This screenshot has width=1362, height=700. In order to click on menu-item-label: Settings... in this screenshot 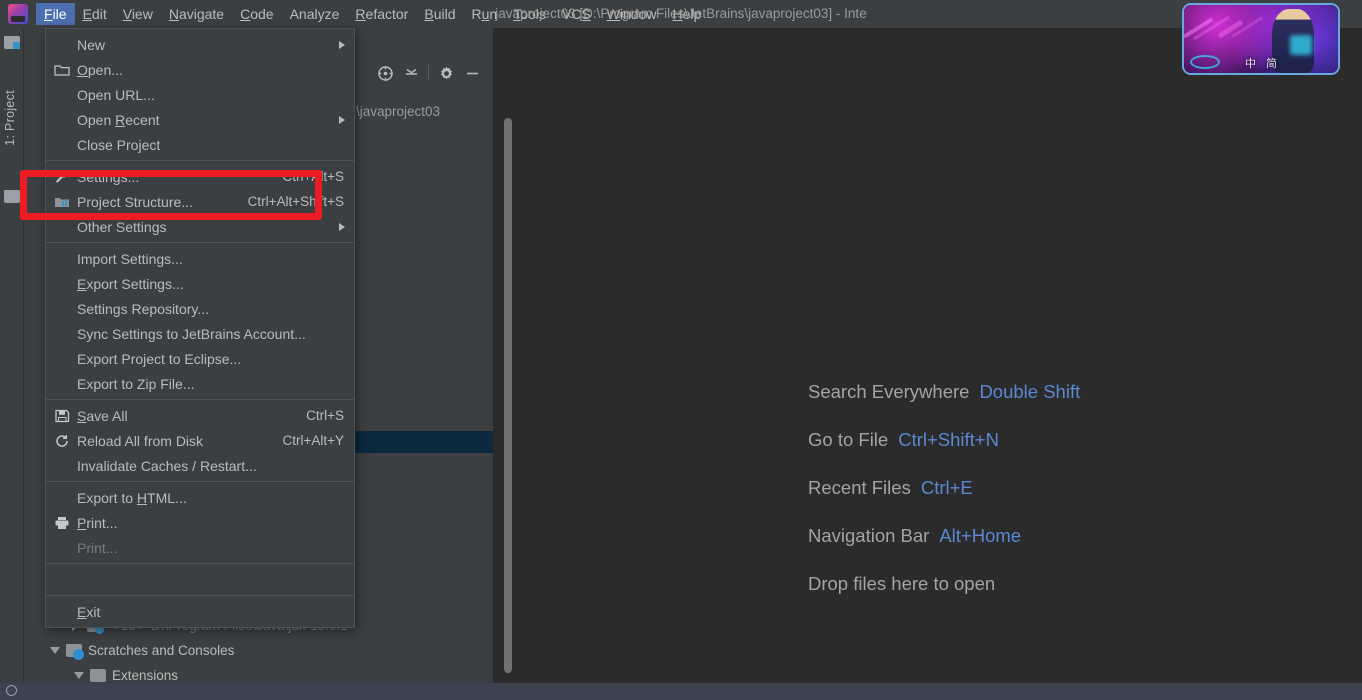, I will do `click(108, 176)`.